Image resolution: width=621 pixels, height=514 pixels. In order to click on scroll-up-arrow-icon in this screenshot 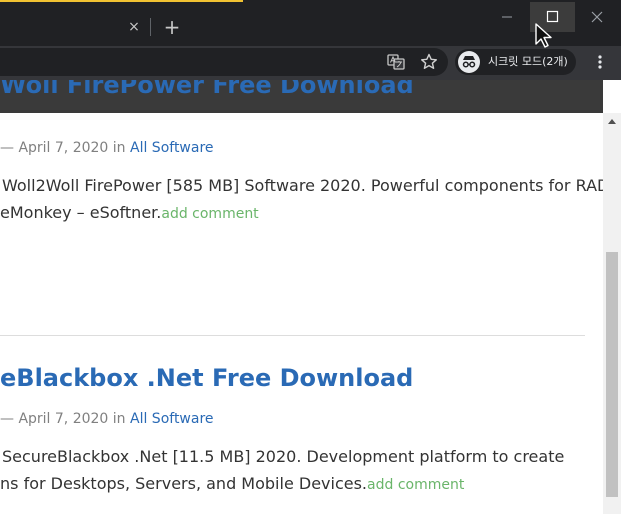, I will do `click(612, 122)`.